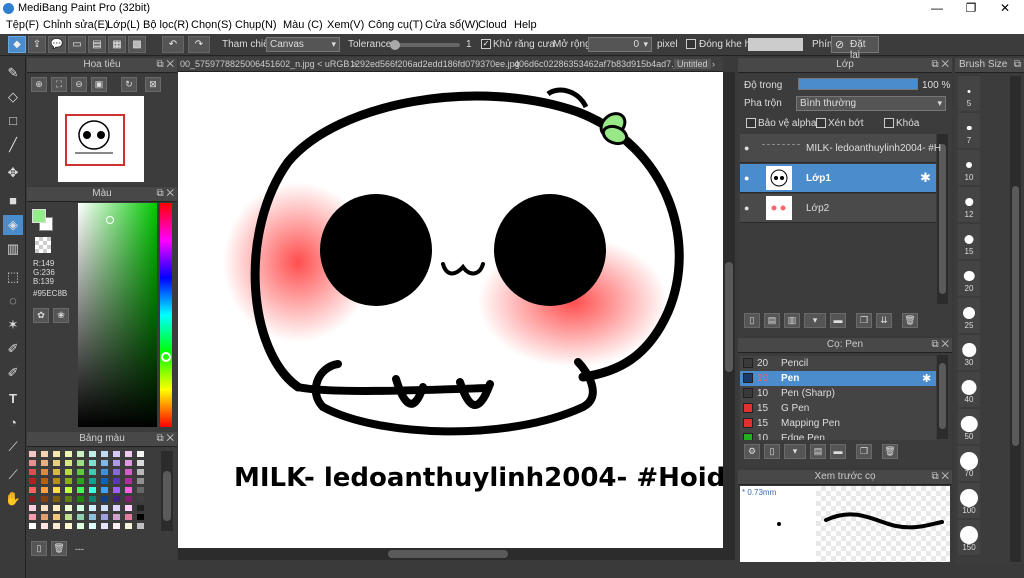 This screenshot has width=1024, height=578. What do you see at coordinates (13, 325) in the screenshot?
I see `magic-wand-icon: ✶` at bounding box center [13, 325].